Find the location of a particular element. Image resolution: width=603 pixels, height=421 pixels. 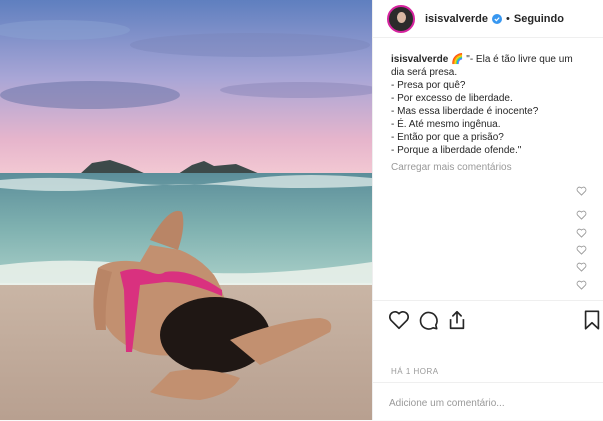

caption-text: 🌈 "- Ela é tão livre que um is located at coordinates (512, 59).